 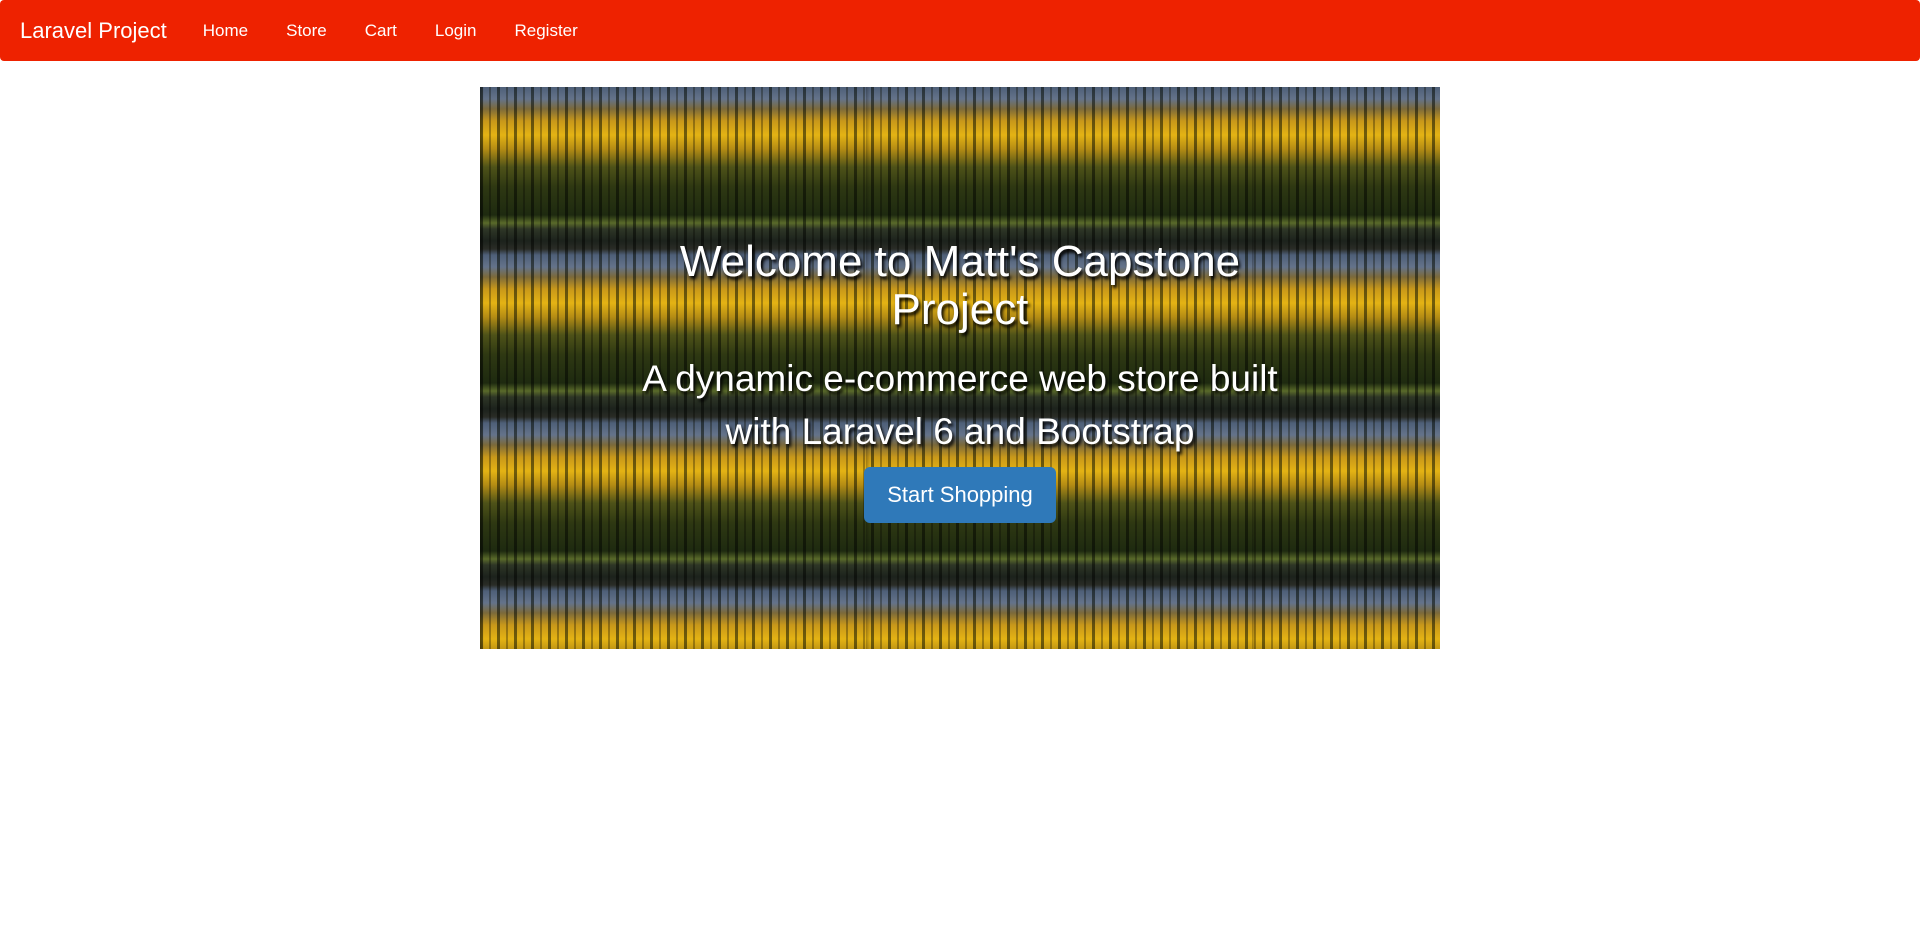 What do you see at coordinates (225, 31) in the screenshot?
I see `nav-link-home: Home` at bounding box center [225, 31].